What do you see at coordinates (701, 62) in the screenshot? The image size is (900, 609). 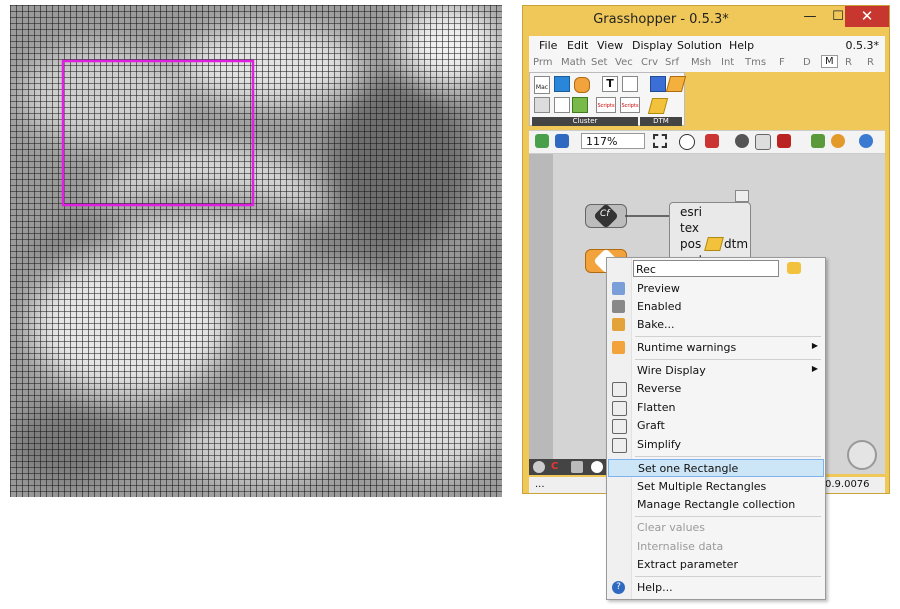 I see `tab-msh: Msh` at bounding box center [701, 62].